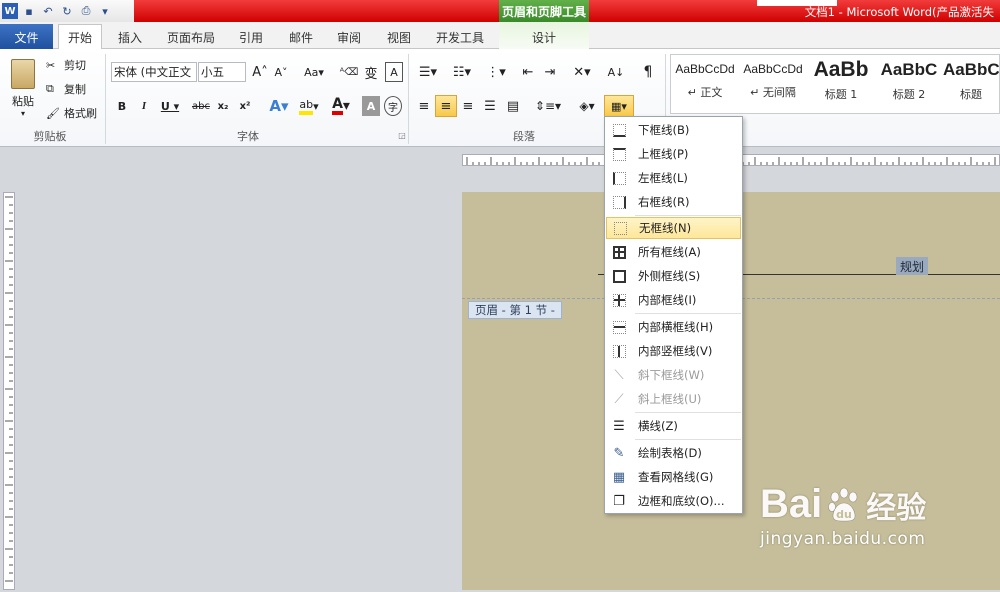 The image size is (1000, 592). I want to click on right-border-icon, so click(619, 202).